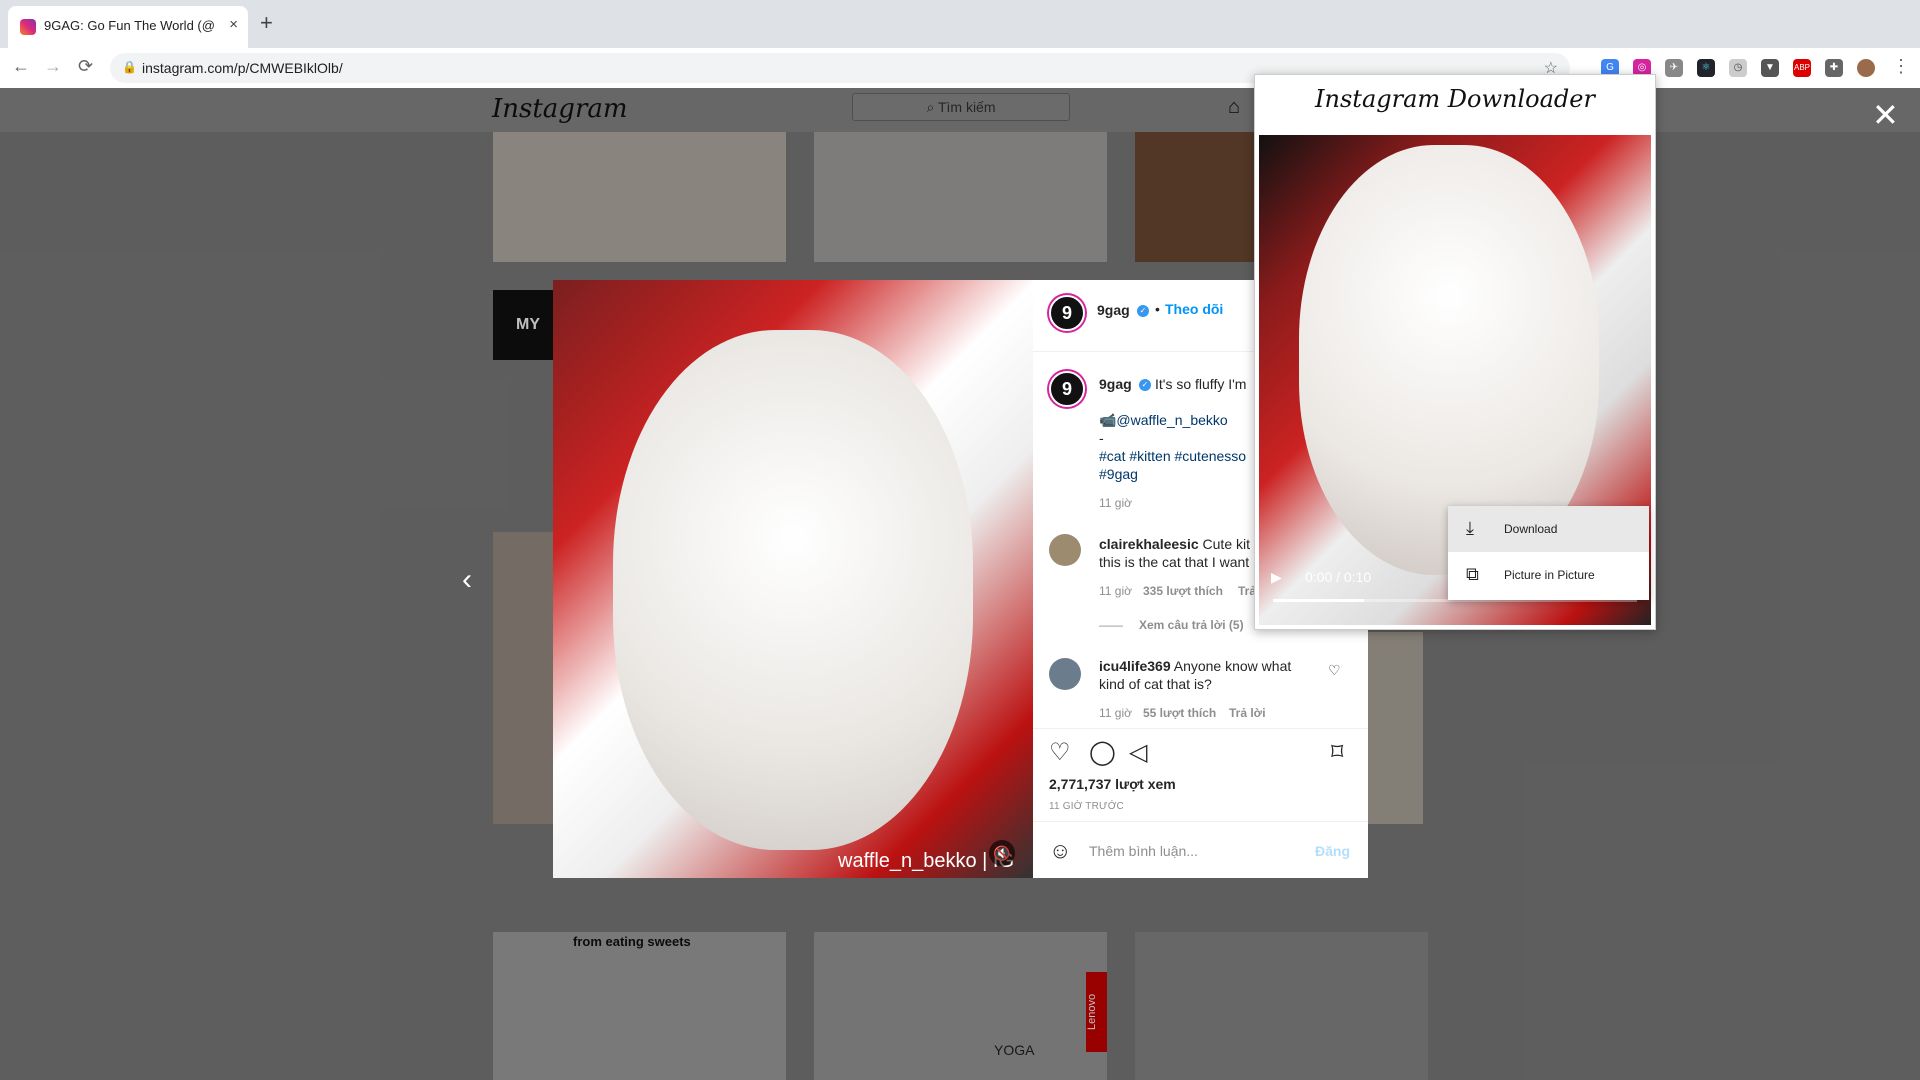 This screenshot has height=1080, width=1920. What do you see at coordinates (1332, 851) in the screenshot?
I see `post-comment-button: Đăng` at bounding box center [1332, 851].